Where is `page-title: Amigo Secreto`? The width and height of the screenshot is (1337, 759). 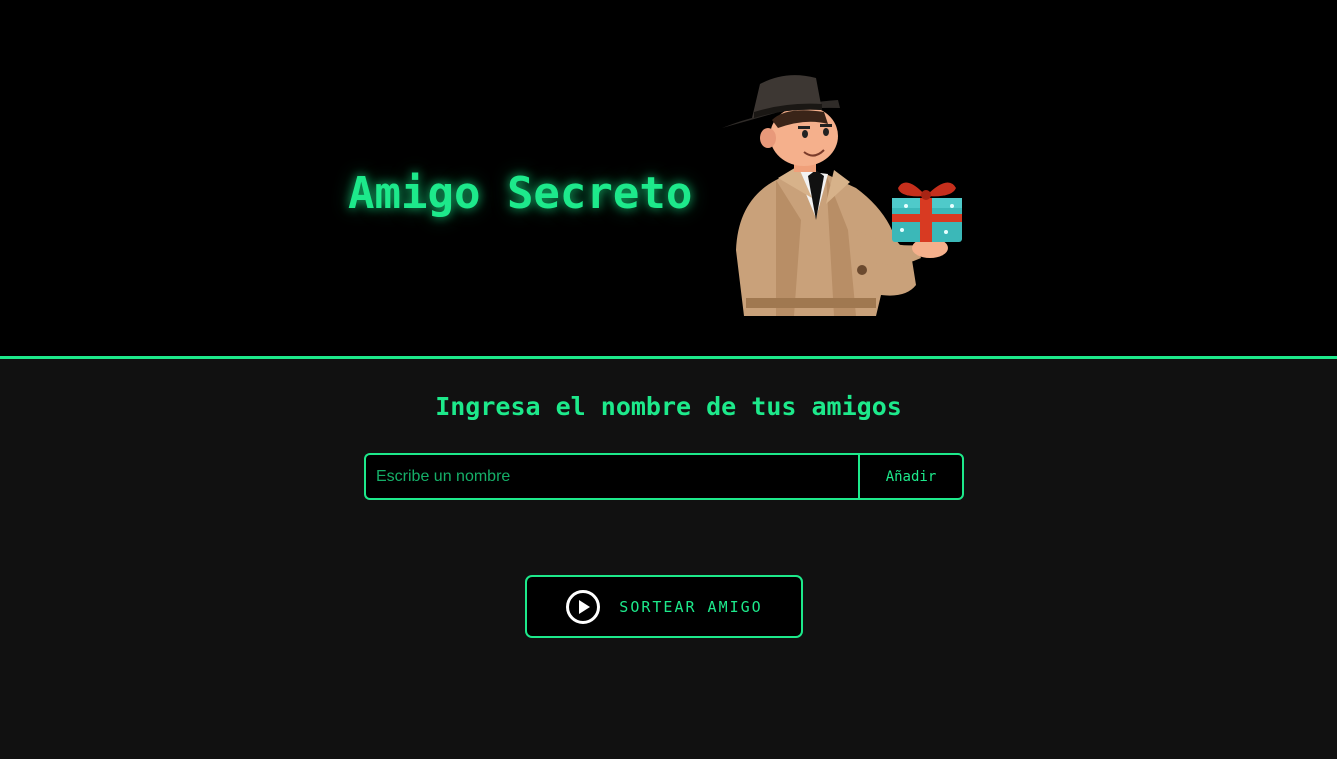
page-title: Amigo Secreto is located at coordinates (520, 193).